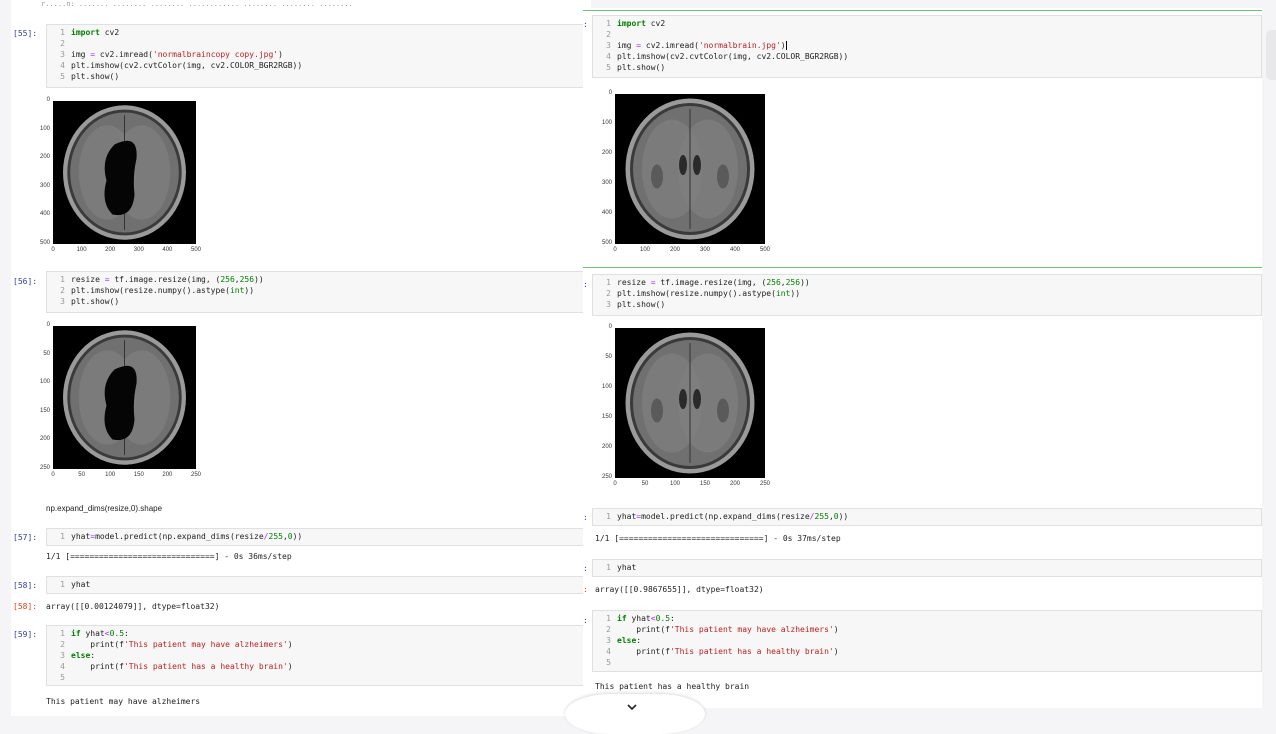 The height and width of the screenshot is (734, 1276). Describe the element at coordinates (679, 589) in the screenshot. I see `yhat-output: array([[0.9867655]], dtype=float32)` at that location.